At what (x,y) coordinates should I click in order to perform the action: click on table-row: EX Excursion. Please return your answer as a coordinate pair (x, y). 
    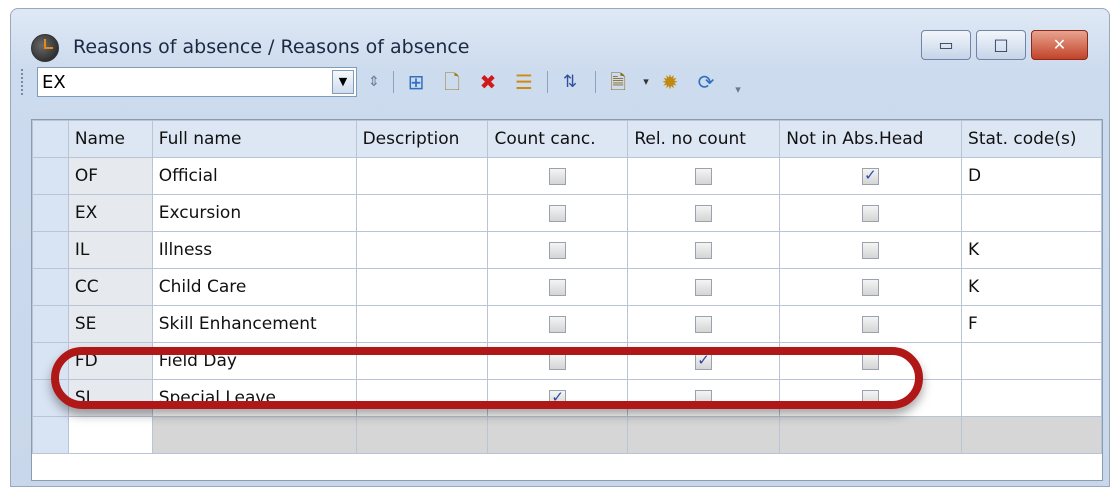
    Looking at the image, I should click on (567, 213).